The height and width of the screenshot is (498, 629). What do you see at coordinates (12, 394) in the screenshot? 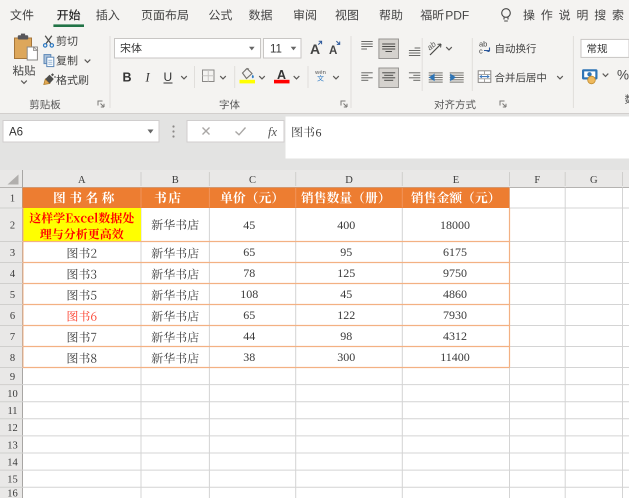
I see `svg-text: 10` at bounding box center [12, 394].